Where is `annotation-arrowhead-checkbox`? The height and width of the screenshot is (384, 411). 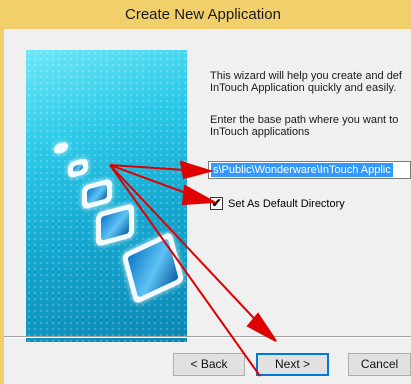
annotation-arrowhead-checkbox is located at coordinates (199, 195).